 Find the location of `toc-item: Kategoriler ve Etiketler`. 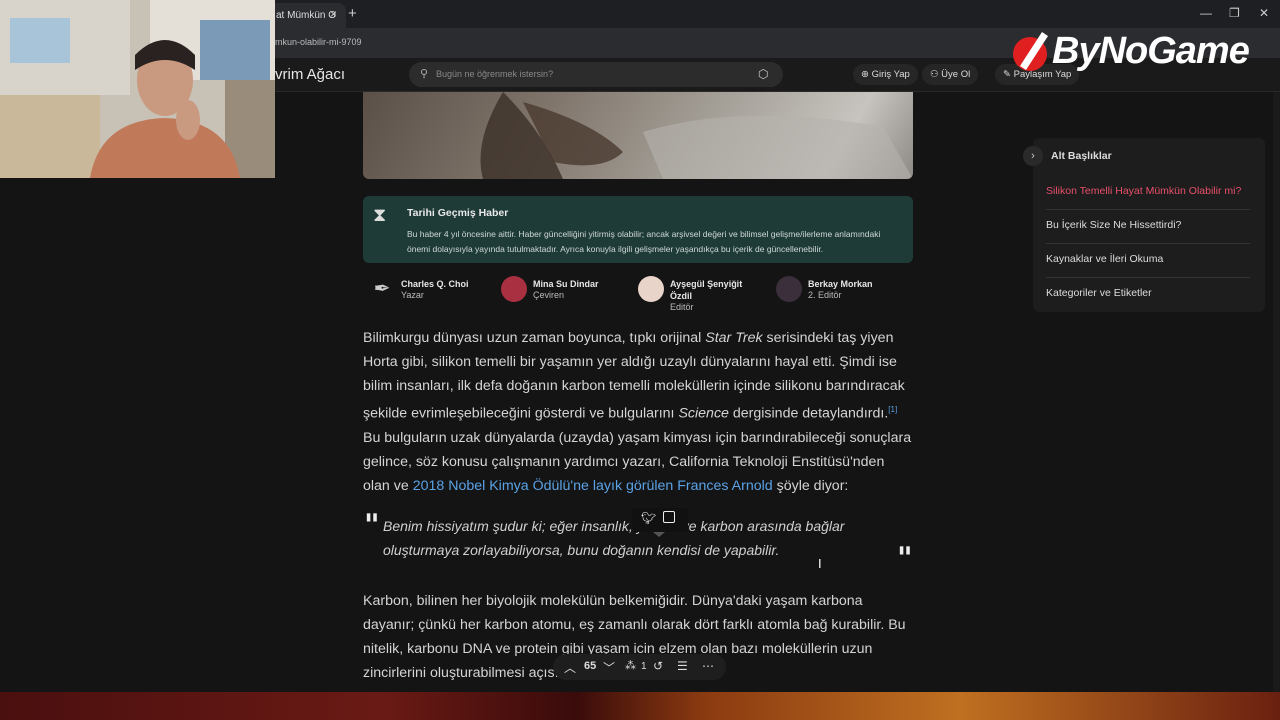

toc-item: Kategoriler ve Etiketler is located at coordinates (1148, 299).